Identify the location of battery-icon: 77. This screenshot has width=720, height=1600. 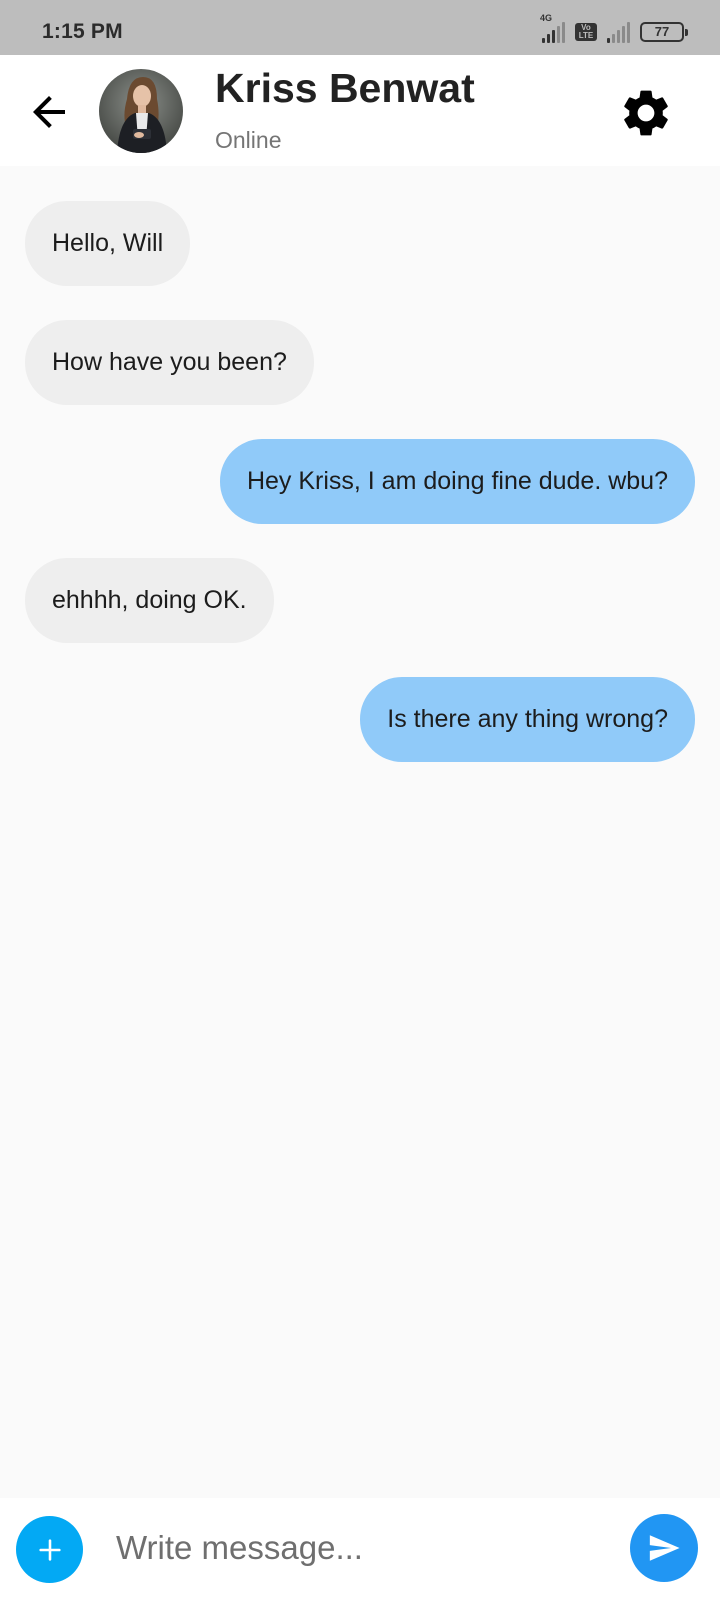
(664, 32).